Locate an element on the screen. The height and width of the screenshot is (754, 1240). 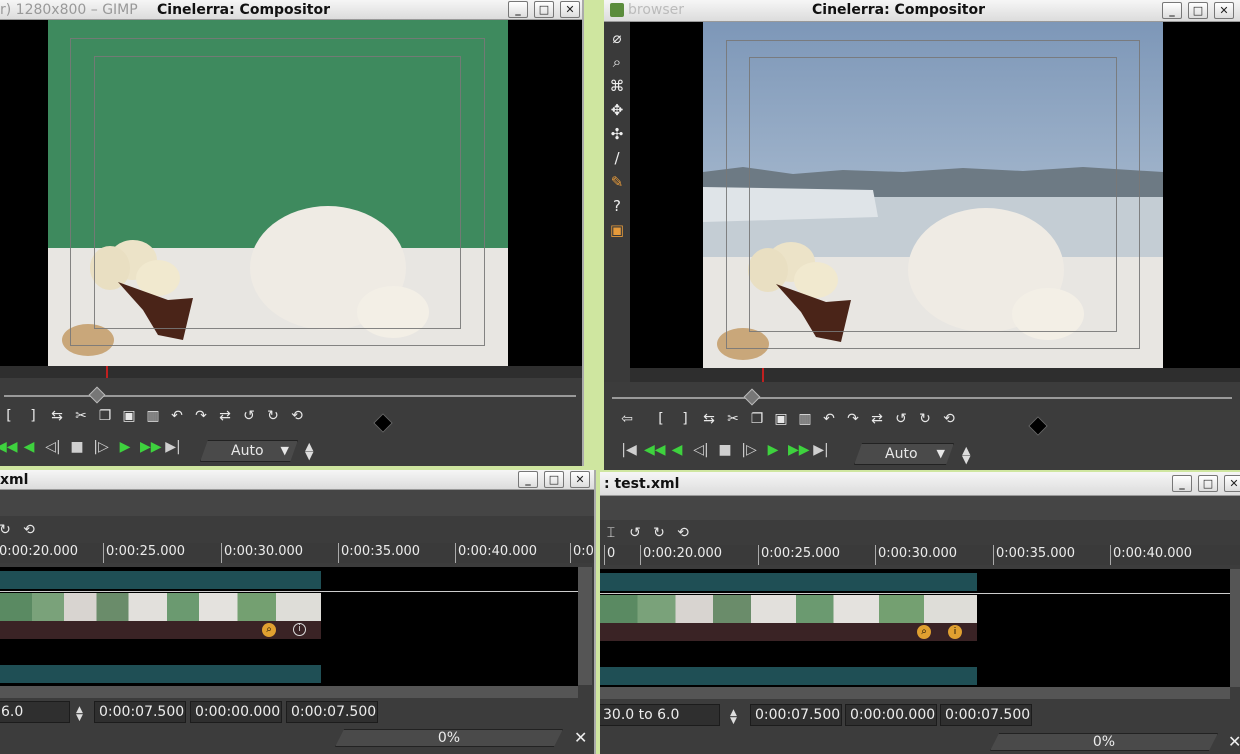
in-point-icon: [ is located at coordinates (661, 419).